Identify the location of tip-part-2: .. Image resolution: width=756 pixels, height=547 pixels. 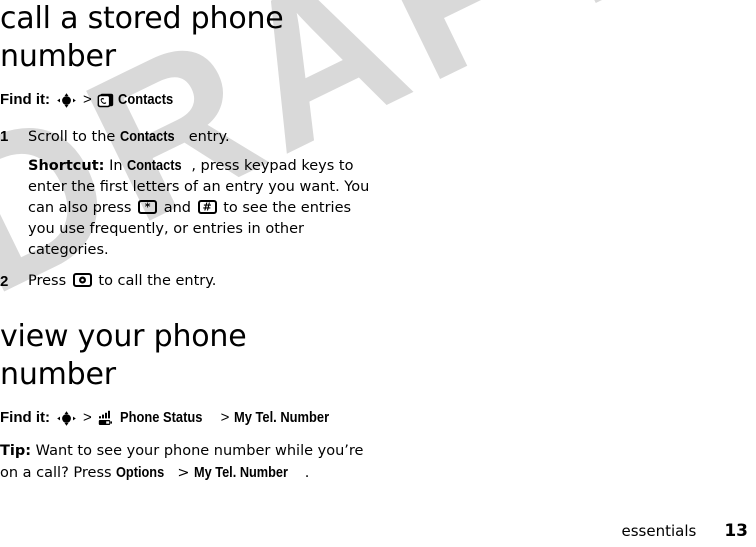
(307, 473).